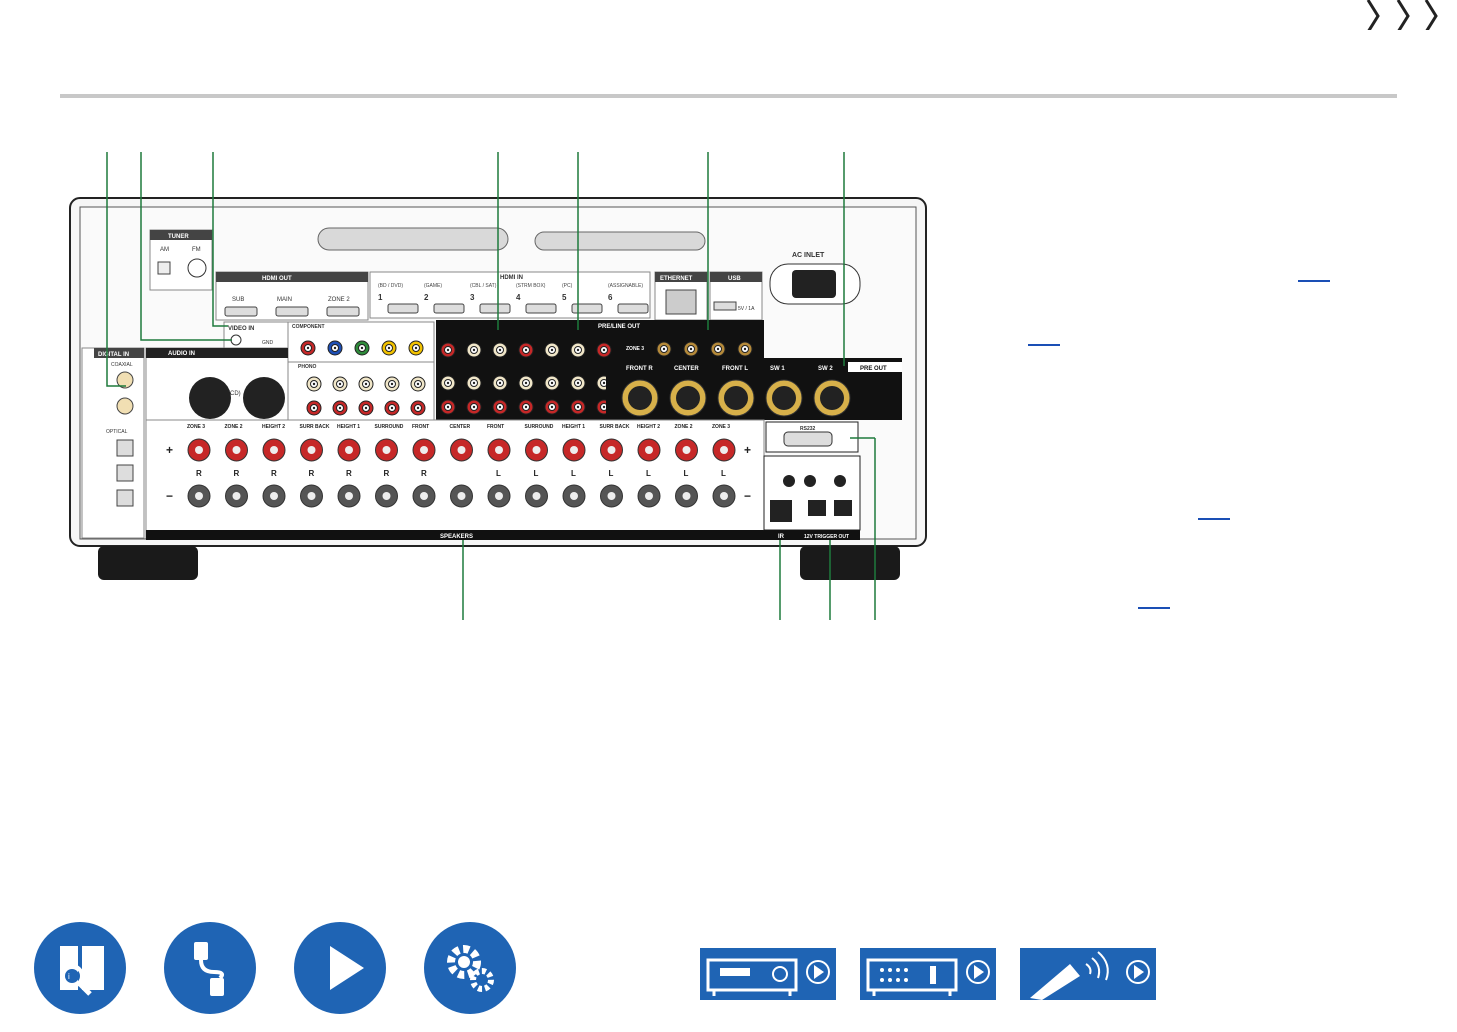  What do you see at coordinates (728, 96) in the screenshot?
I see `section-divider` at bounding box center [728, 96].